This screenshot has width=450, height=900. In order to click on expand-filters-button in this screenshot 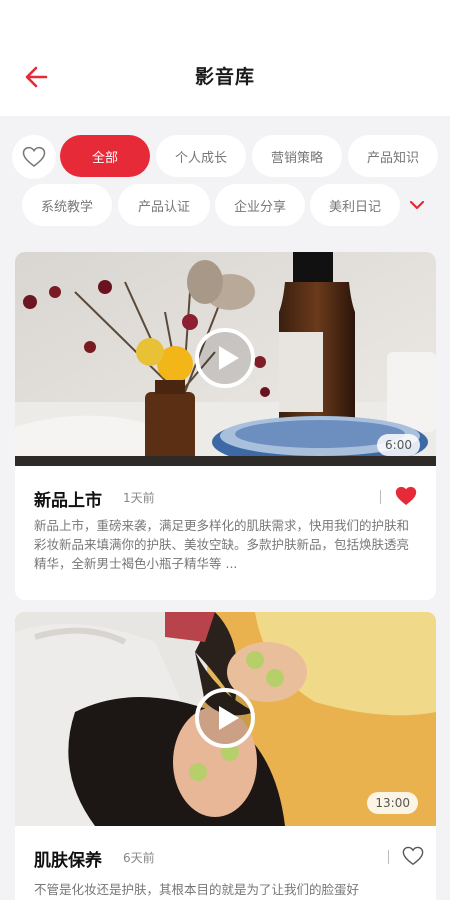, I will do `click(417, 205)`.